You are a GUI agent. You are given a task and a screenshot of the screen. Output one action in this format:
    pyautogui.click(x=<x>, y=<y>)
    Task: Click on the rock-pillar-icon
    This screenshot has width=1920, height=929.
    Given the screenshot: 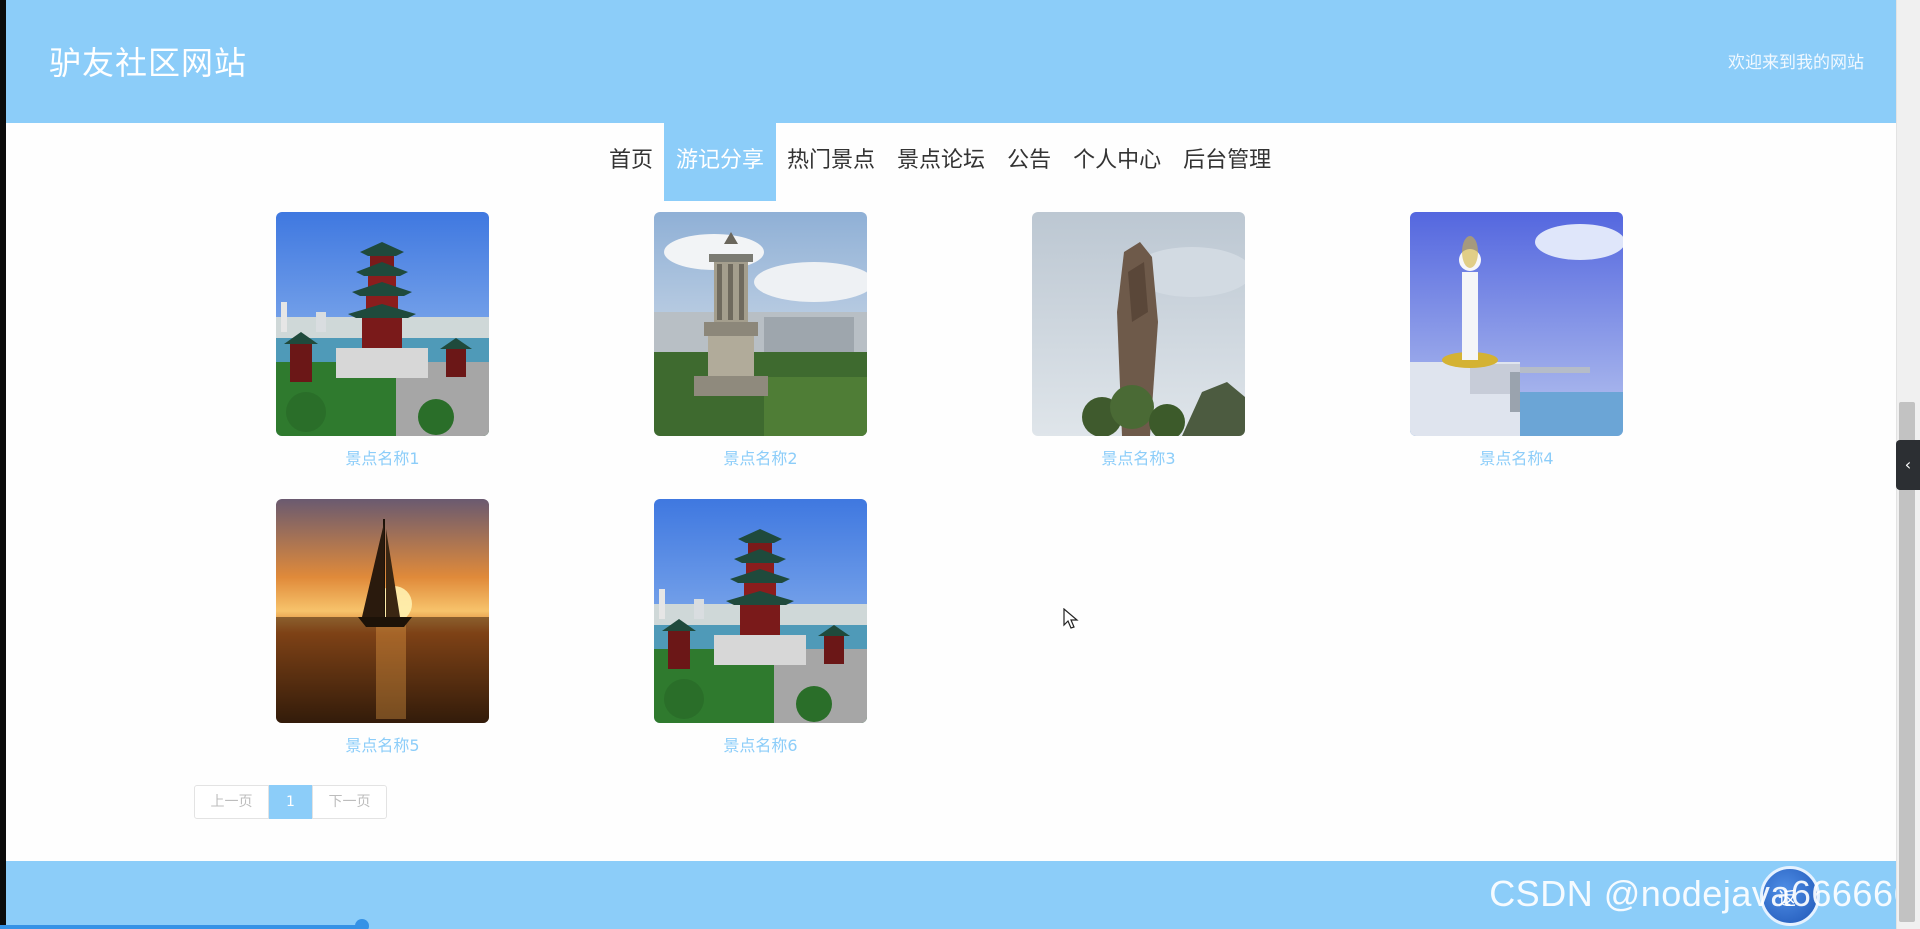 What is the action you would take?
    pyautogui.click(x=1138, y=324)
    